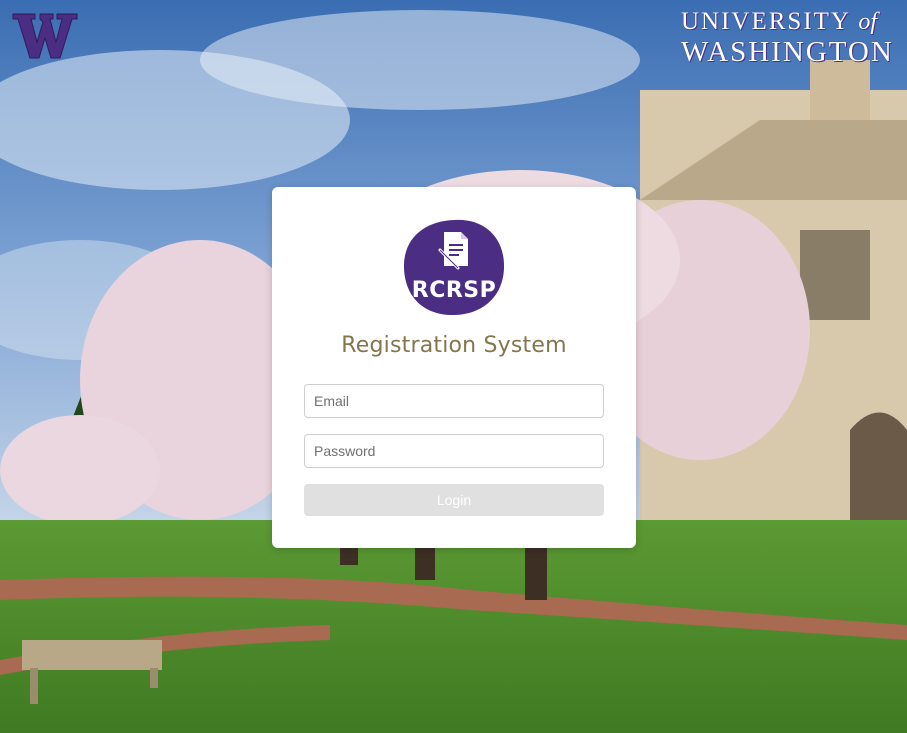 This screenshot has width=907, height=733. I want to click on document-pen-icon, so click(453, 251).